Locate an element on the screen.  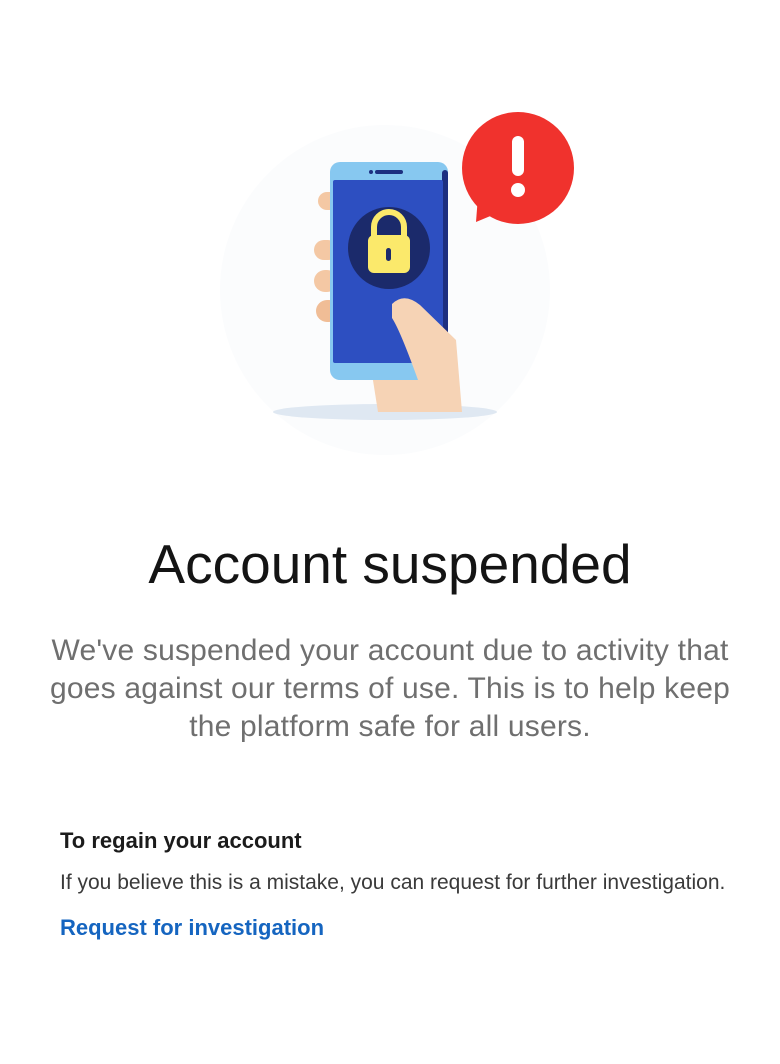
locked-phone-alert-icon is located at coordinates (397, 283).